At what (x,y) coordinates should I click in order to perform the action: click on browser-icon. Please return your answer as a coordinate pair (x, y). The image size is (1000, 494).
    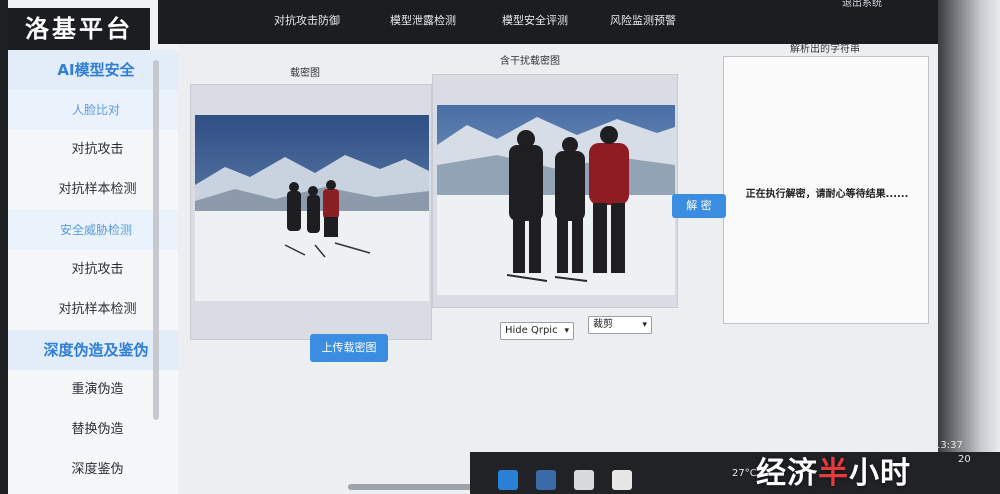
    Looking at the image, I should click on (508, 480).